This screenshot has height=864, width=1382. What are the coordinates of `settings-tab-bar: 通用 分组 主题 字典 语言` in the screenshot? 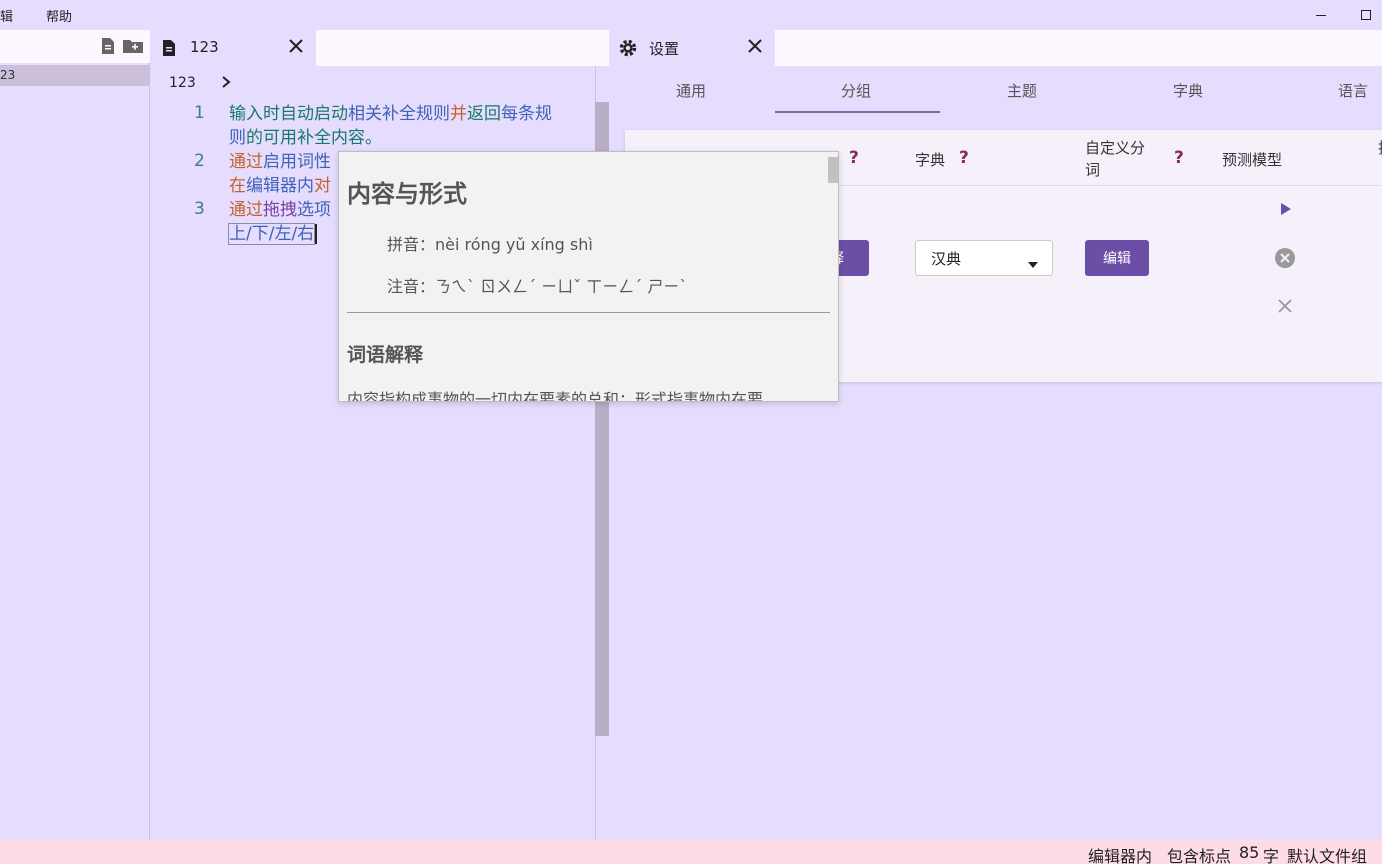 It's located at (996, 90).